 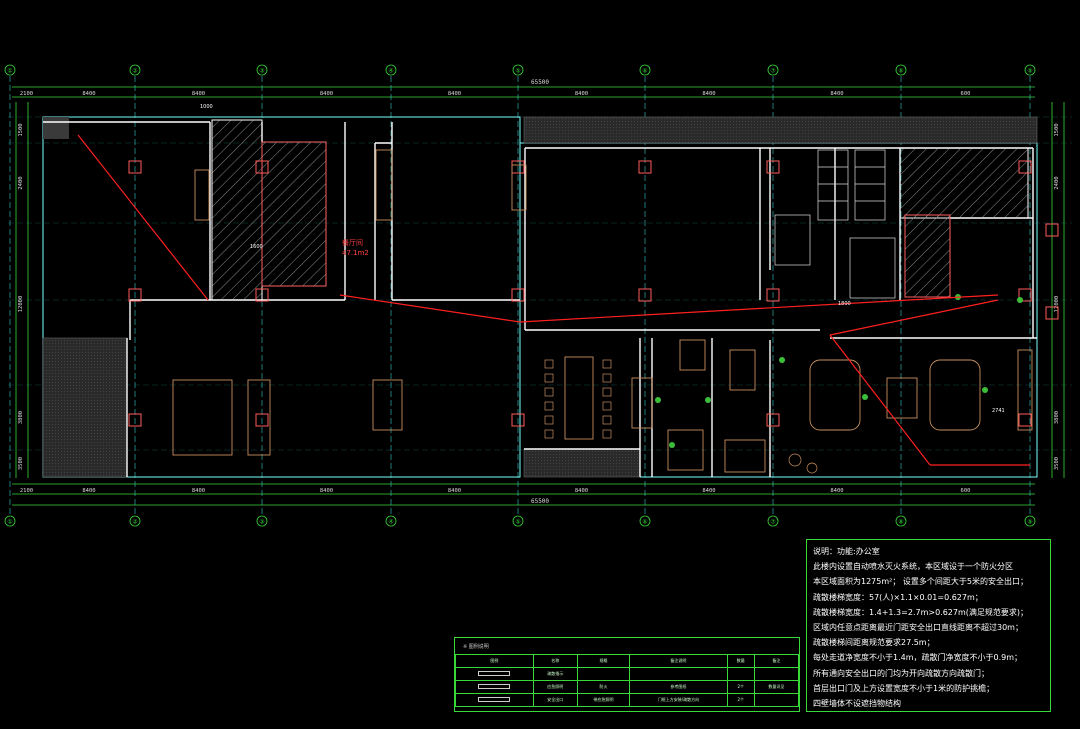 I want to click on axis-label: ③, so click(x=261, y=71).